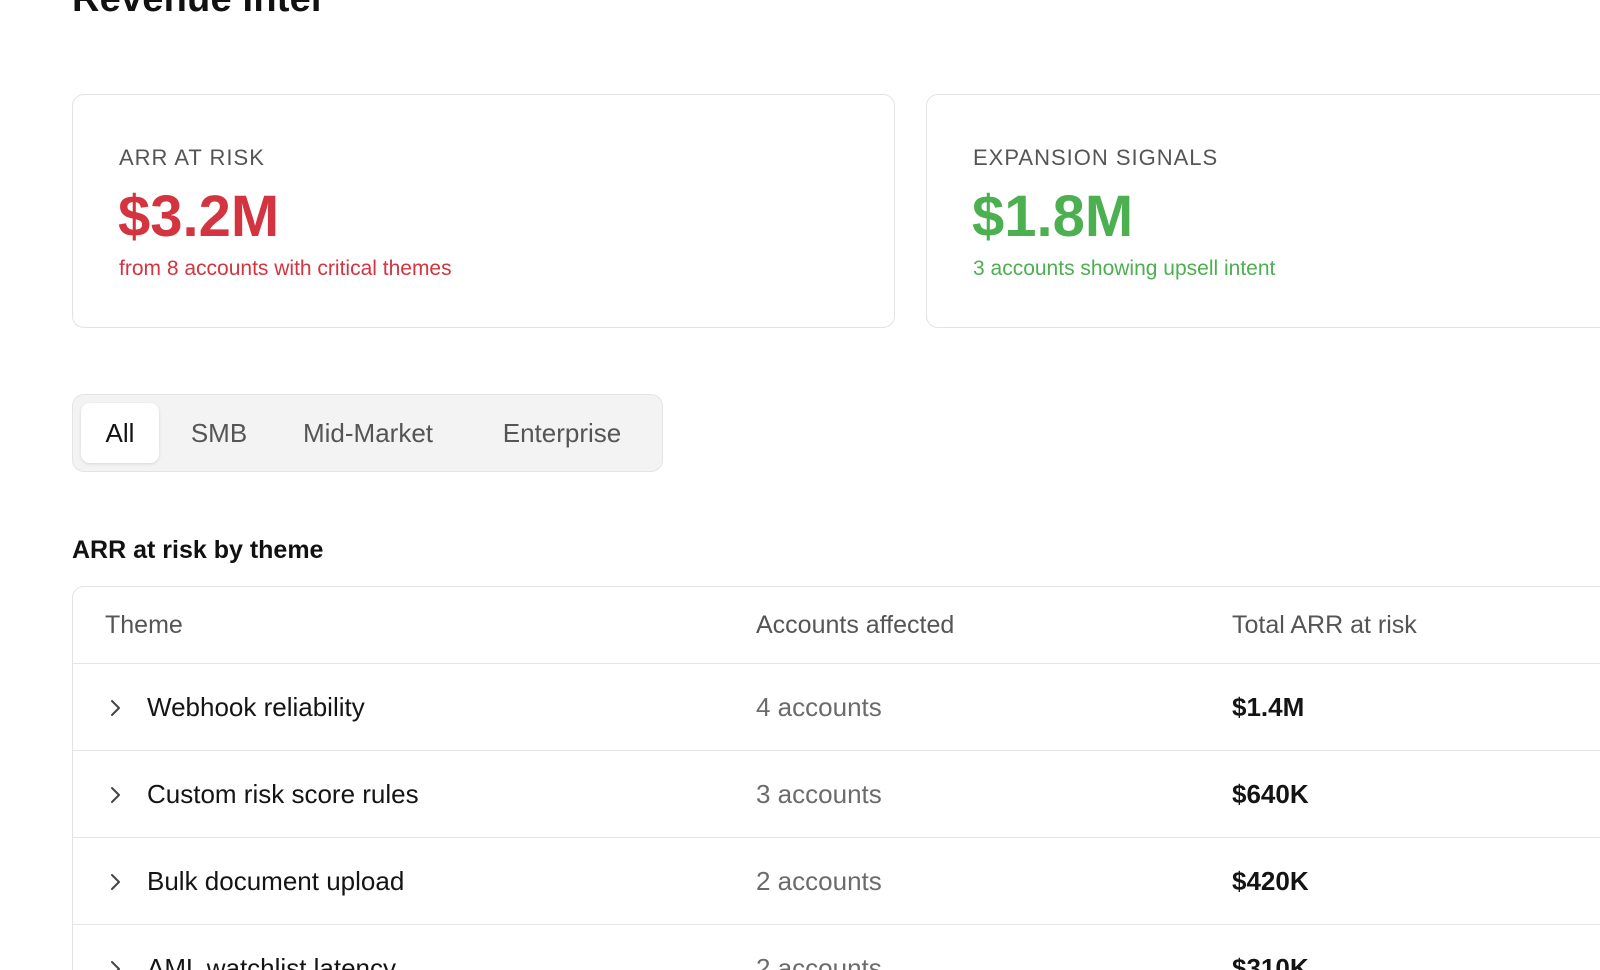  I want to click on total-arr-at-risk: $640K, so click(1270, 794).